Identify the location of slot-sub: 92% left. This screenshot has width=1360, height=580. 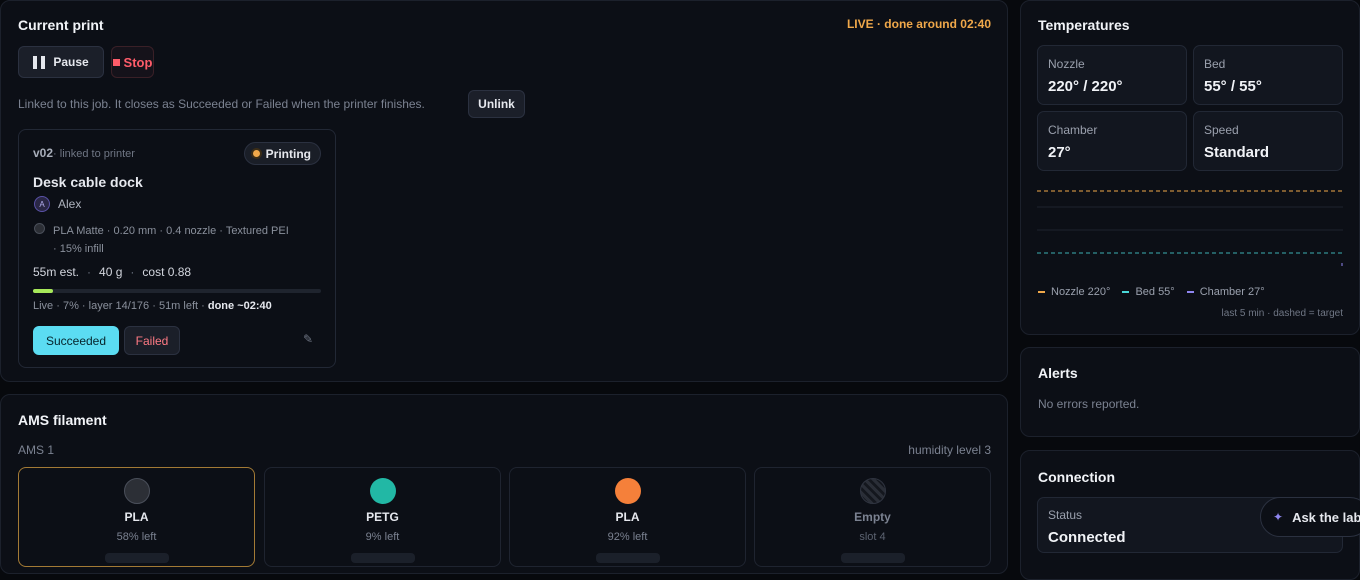
(627, 537).